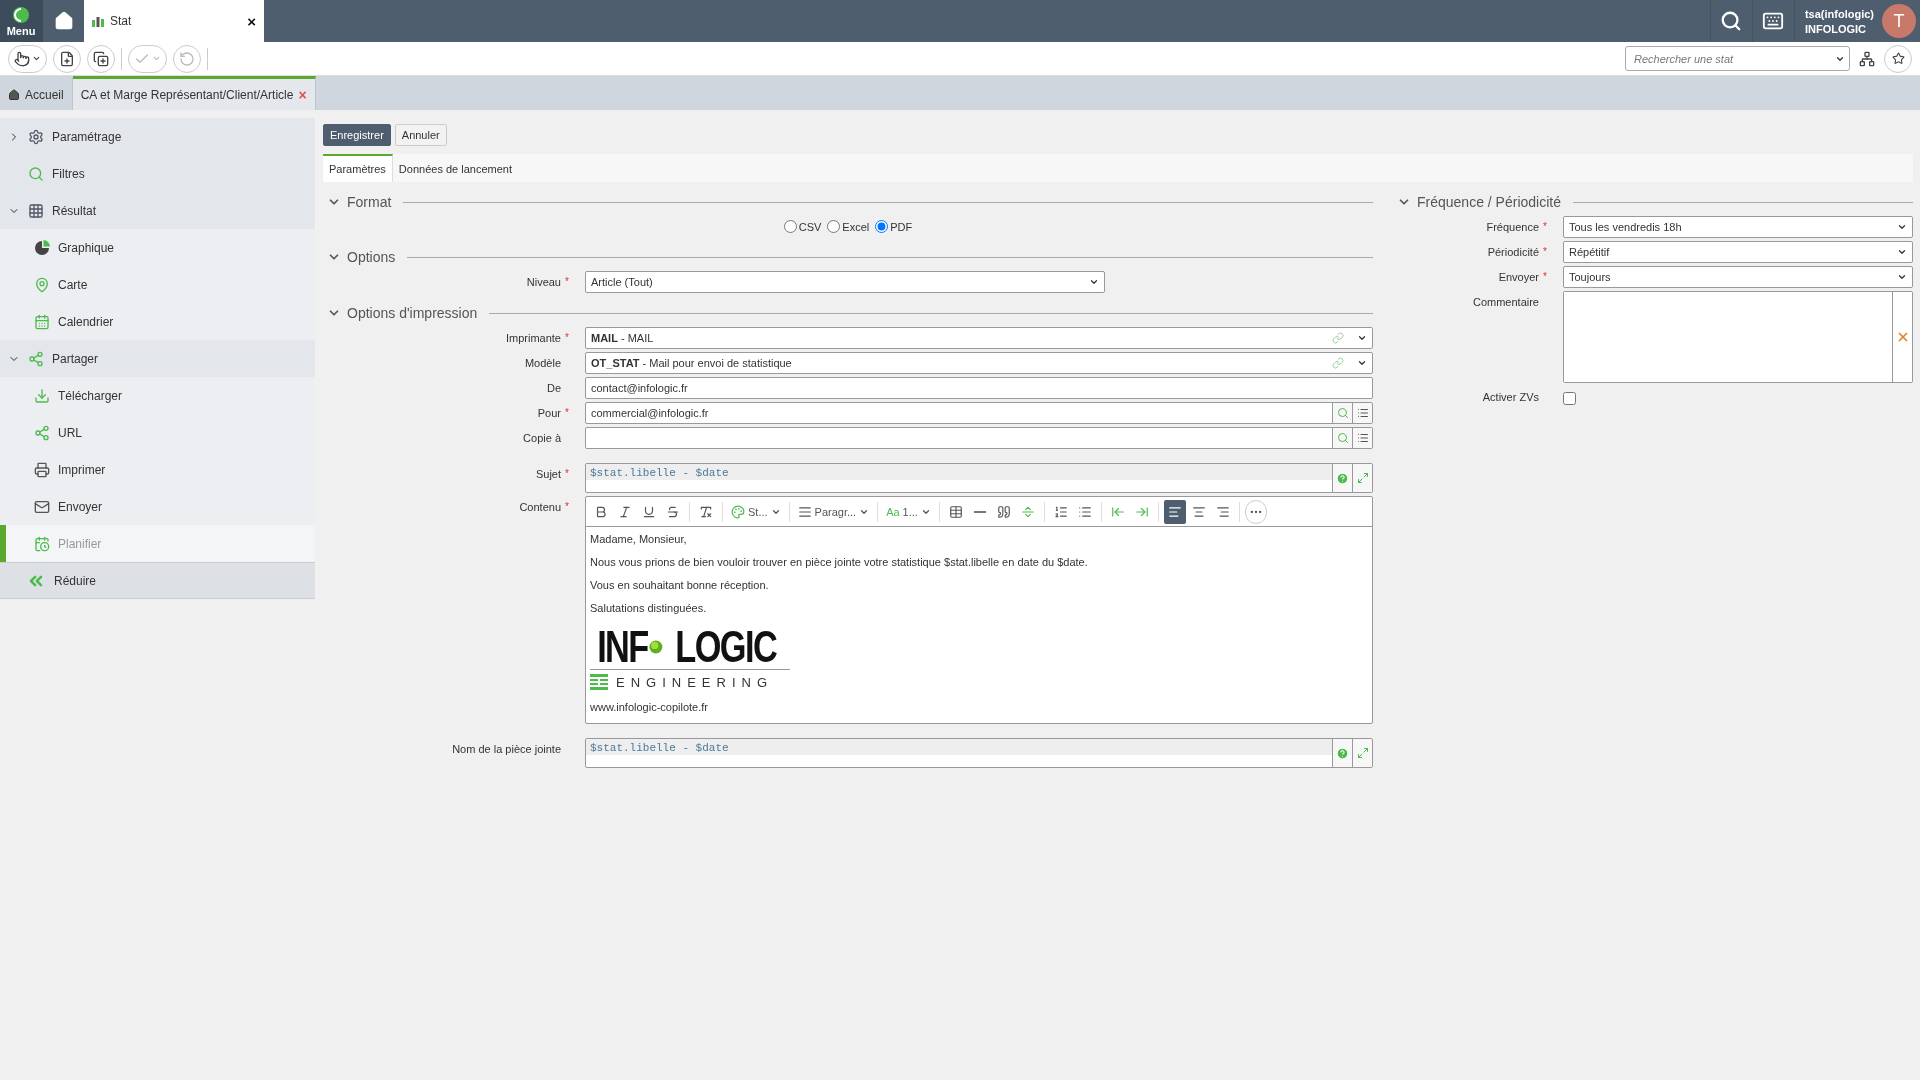 The height and width of the screenshot is (1080, 1920). I want to click on select-field: Tous les vendredis 18h, so click(1738, 227).